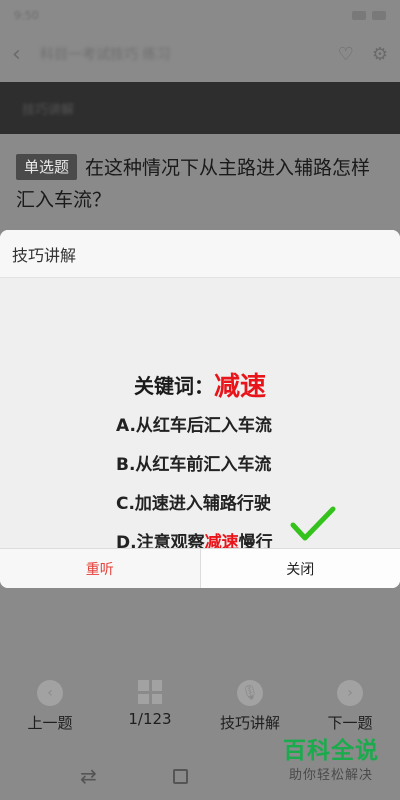 The height and width of the screenshot is (800, 400). I want to click on prev-question-button: ‹ 上一题, so click(50, 712).